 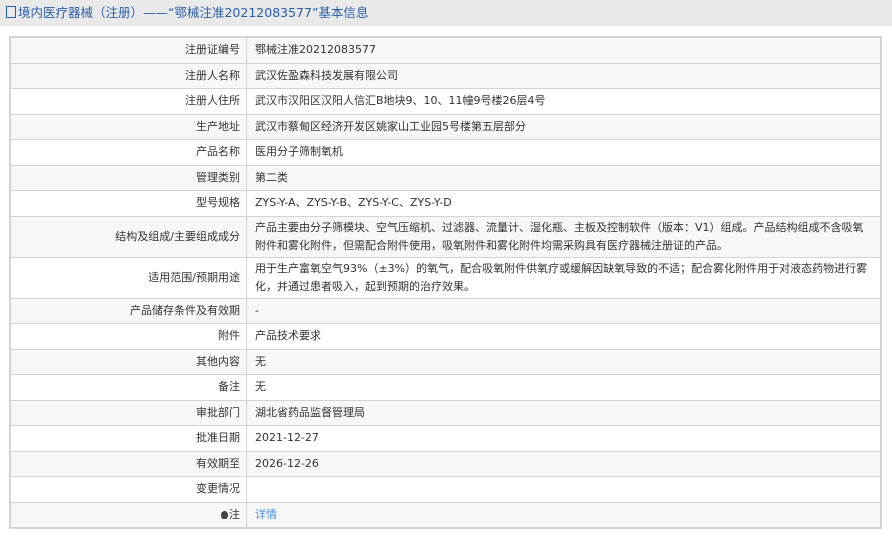 I want to click on row-label: 审批部门, so click(x=128, y=412).